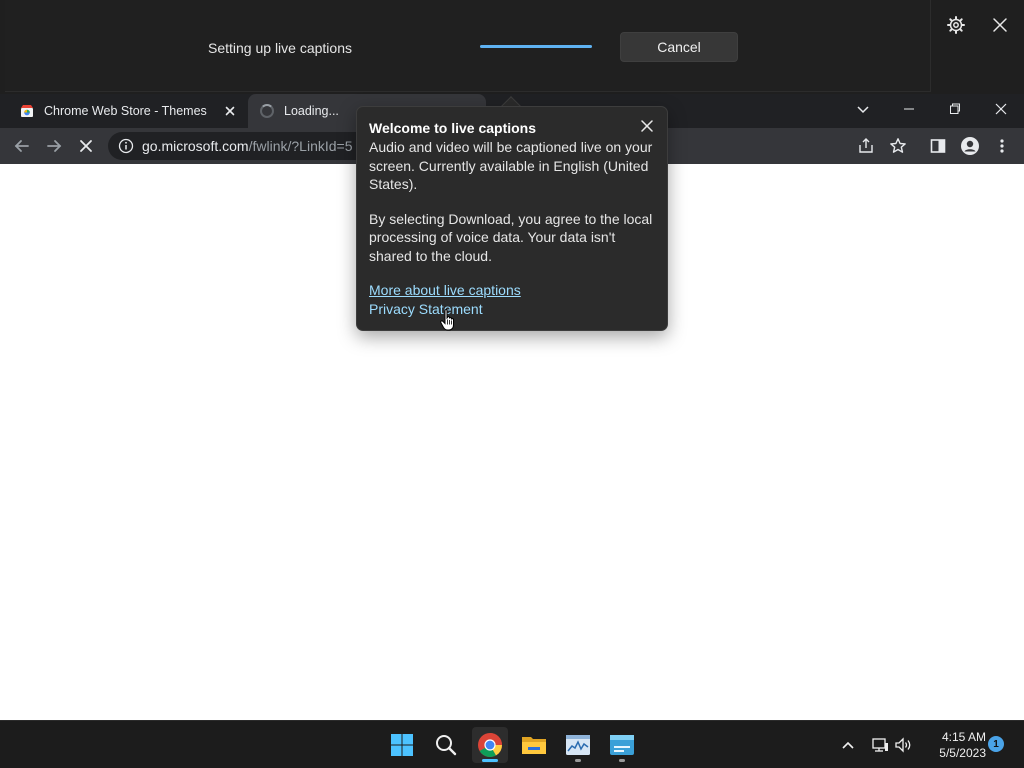 The image size is (1024, 768). I want to click on tab-chrome-web-store: Chrome Web Store - Themes, so click(127, 111).